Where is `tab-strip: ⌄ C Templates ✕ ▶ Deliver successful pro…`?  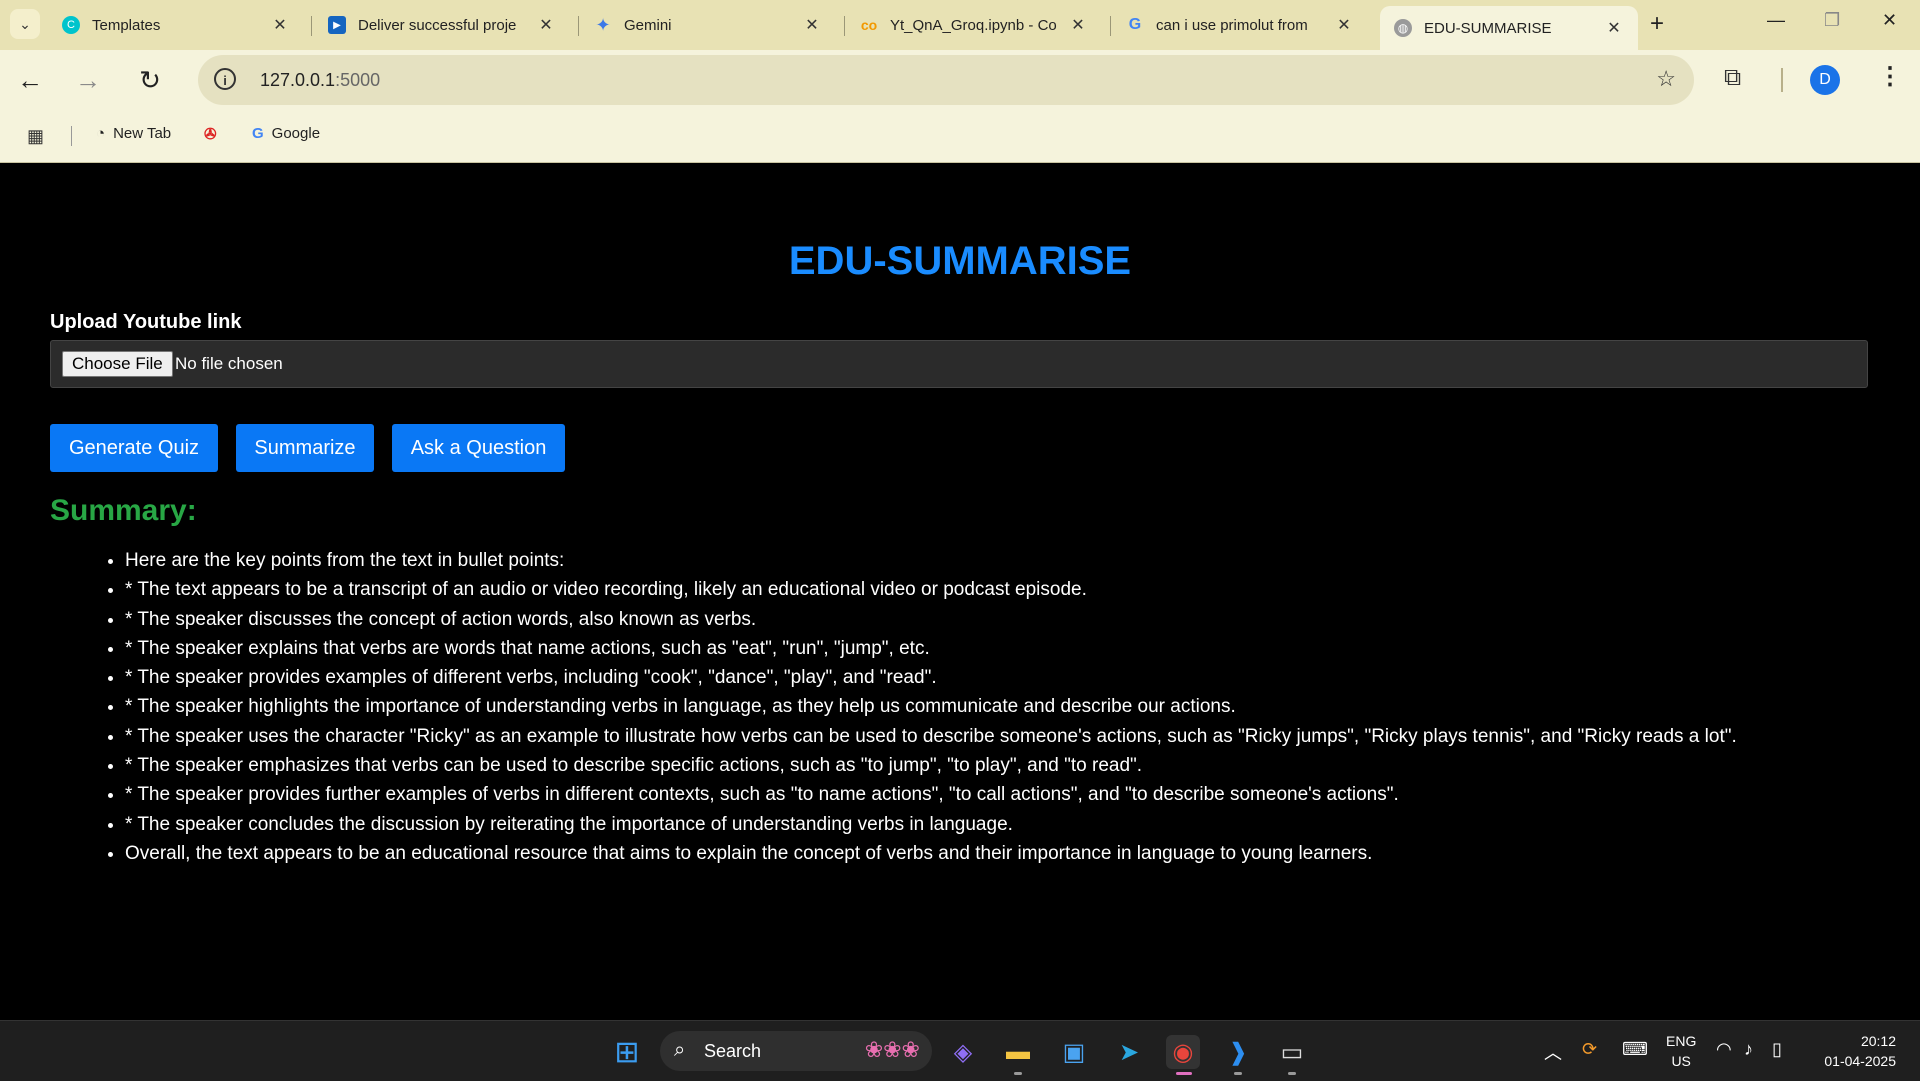
tab-strip: ⌄ C Templates ✕ ▶ Deliver successful pro… is located at coordinates (960, 25).